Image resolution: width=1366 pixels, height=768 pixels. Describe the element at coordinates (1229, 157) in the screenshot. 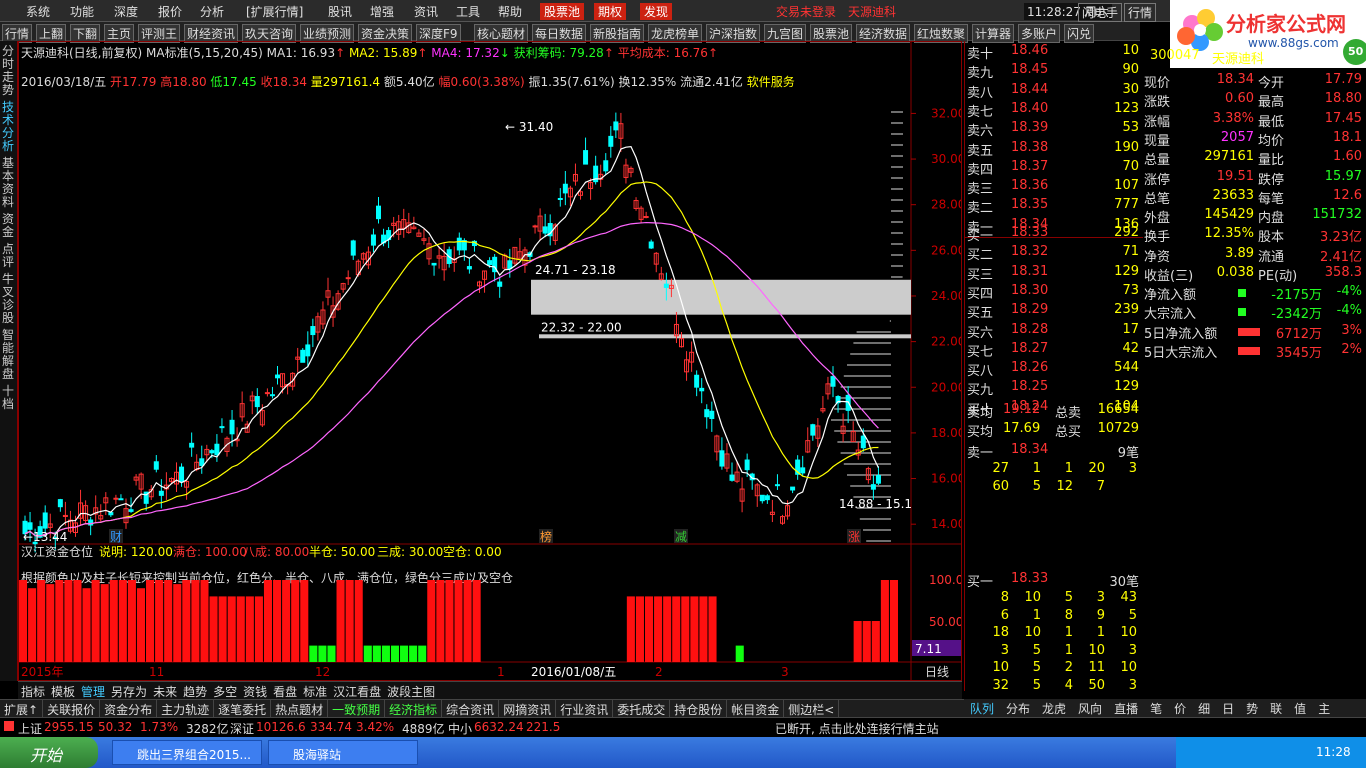

I see `quote-value: 297161` at that location.